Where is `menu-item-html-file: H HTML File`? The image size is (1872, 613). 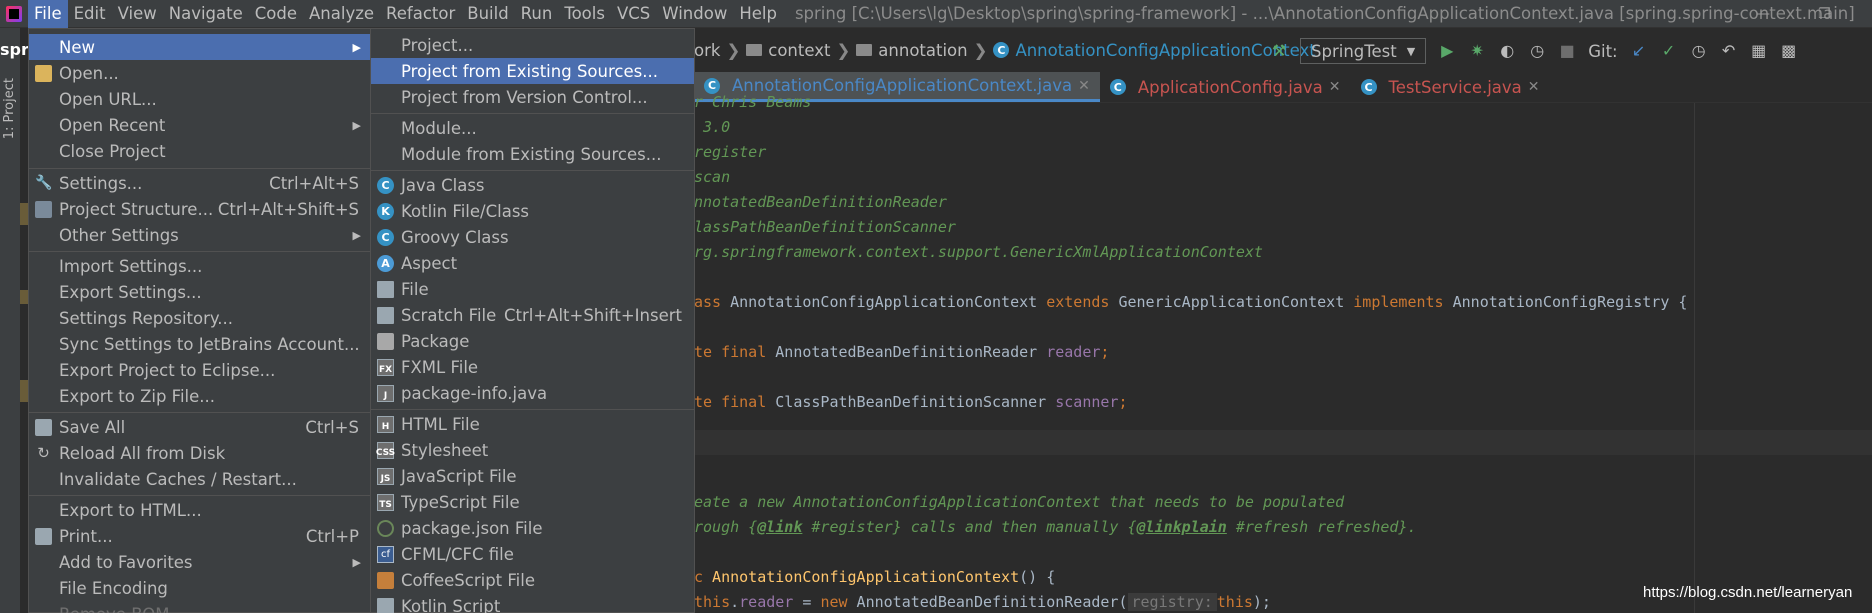
menu-item-html-file: H HTML File is located at coordinates (532, 424).